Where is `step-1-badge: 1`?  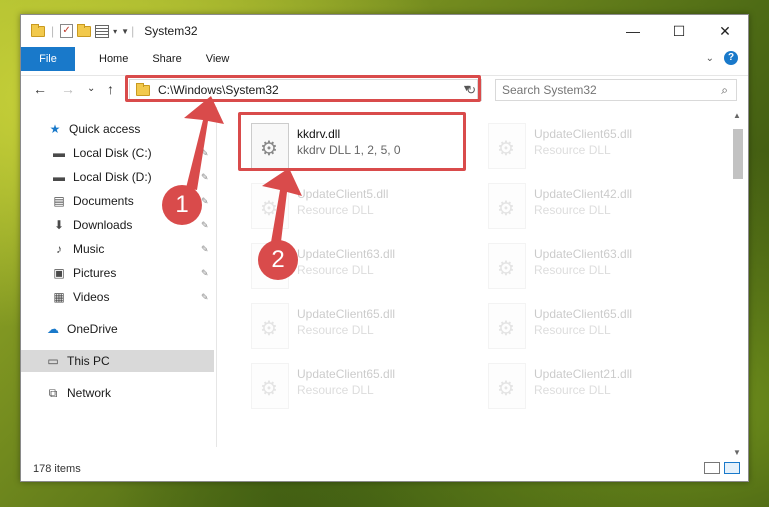
step-1-badge: 1 is located at coordinates (182, 205).